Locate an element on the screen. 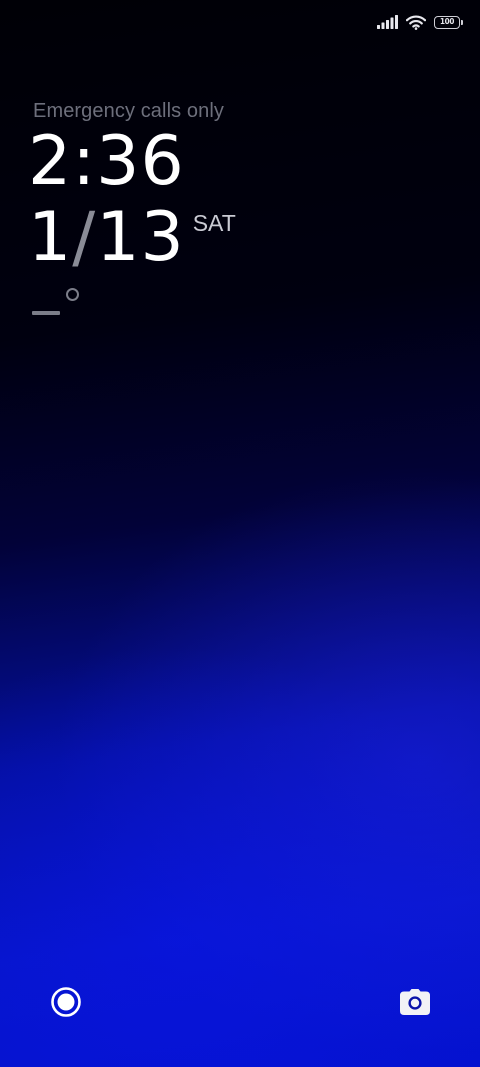 Image resolution: width=480 pixels, height=1067 pixels. battery-level: 100 is located at coordinates (447, 21).